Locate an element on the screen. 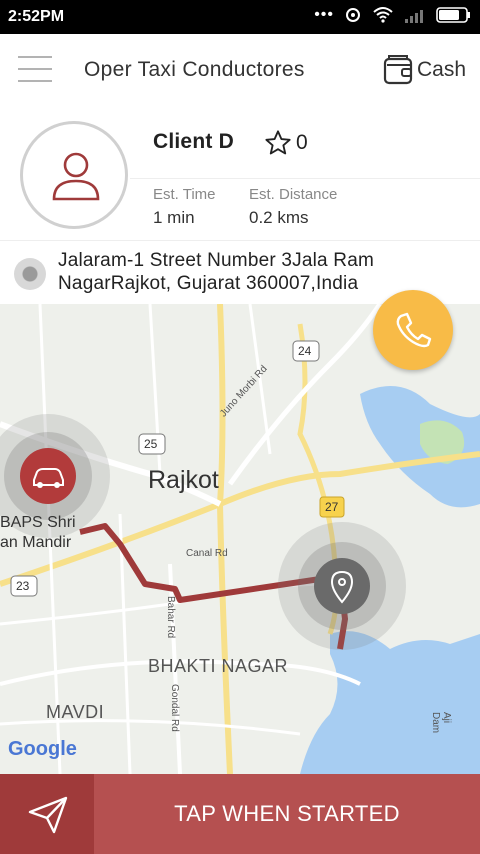 The height and width of the screenshot is (854, 480). battery-icon is located at coordinates (453, 15).